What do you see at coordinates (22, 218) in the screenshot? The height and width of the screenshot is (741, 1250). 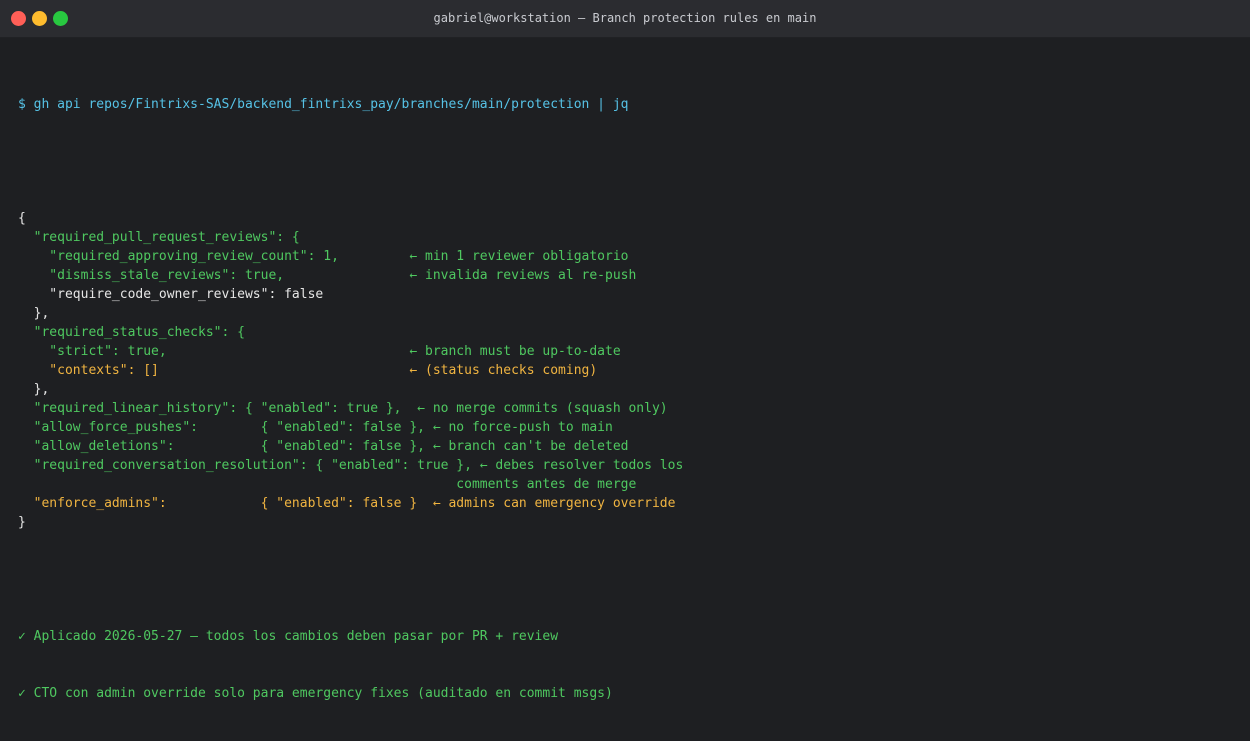 I see `json-line: {` at bounding box center [22, 218].